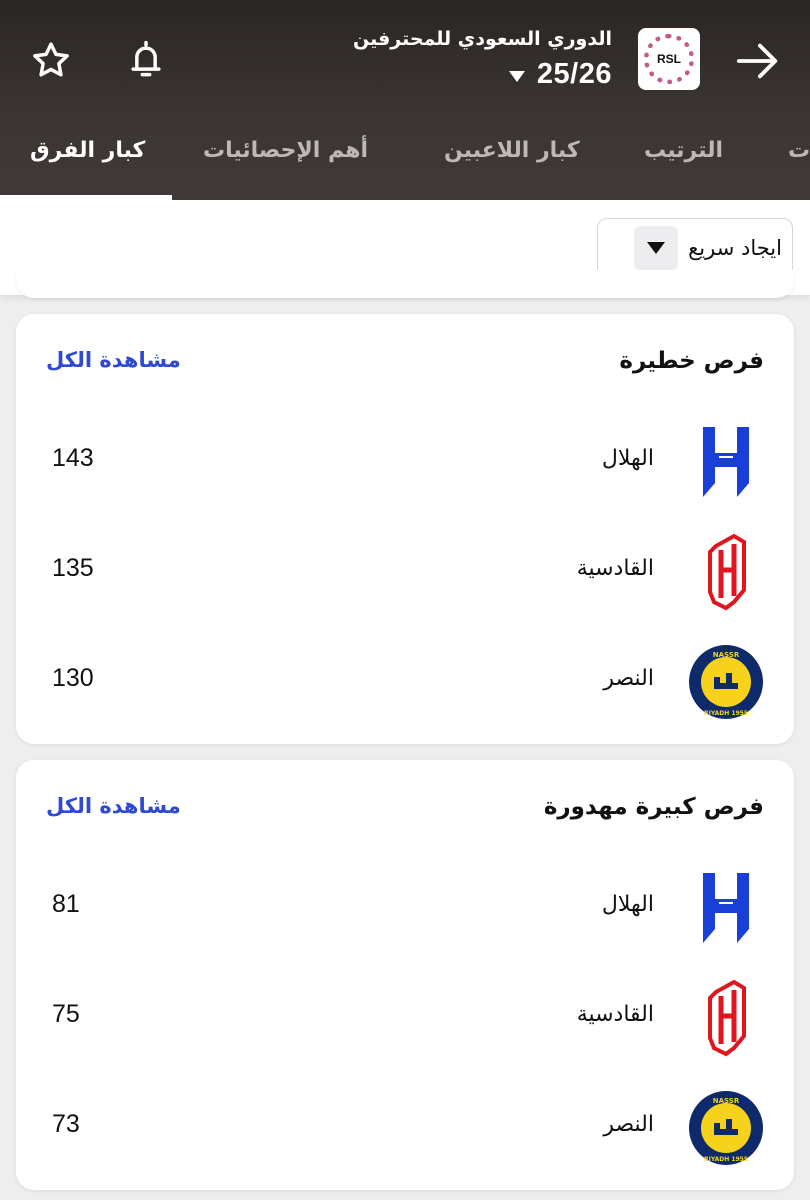 This screenshot has height=1200, width=810. I want to click on dropdown-button, so click(656, 248).